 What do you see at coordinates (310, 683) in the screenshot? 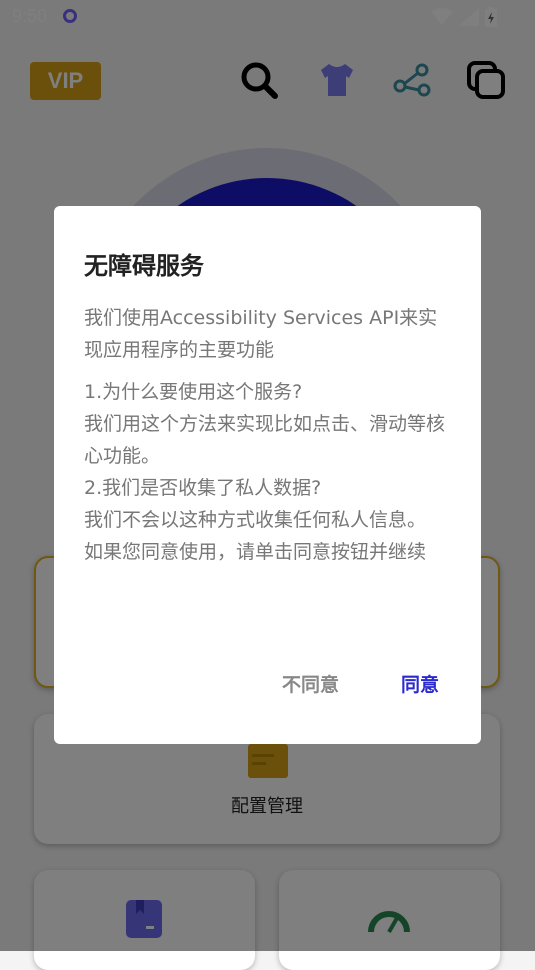
I see `disagree-button: 不同意` at bounding box center [310, 683].